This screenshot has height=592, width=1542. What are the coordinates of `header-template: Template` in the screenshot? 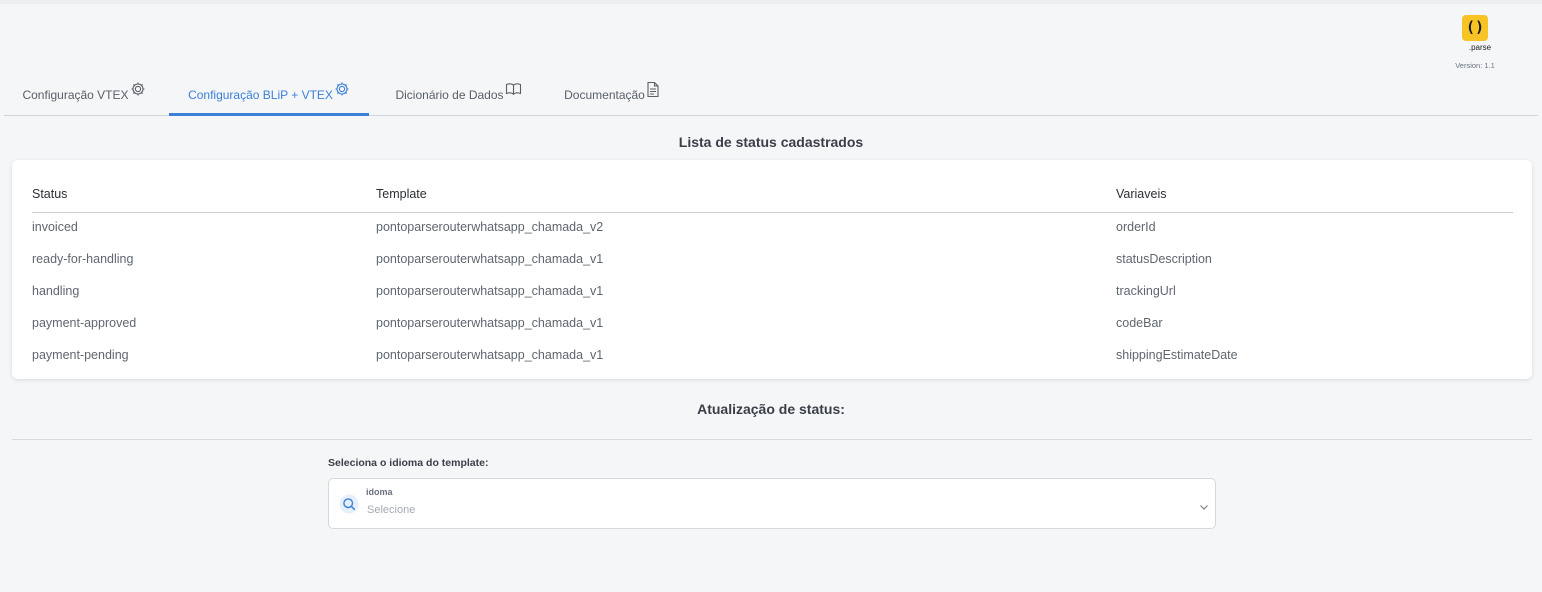 It's located at (401, 194).